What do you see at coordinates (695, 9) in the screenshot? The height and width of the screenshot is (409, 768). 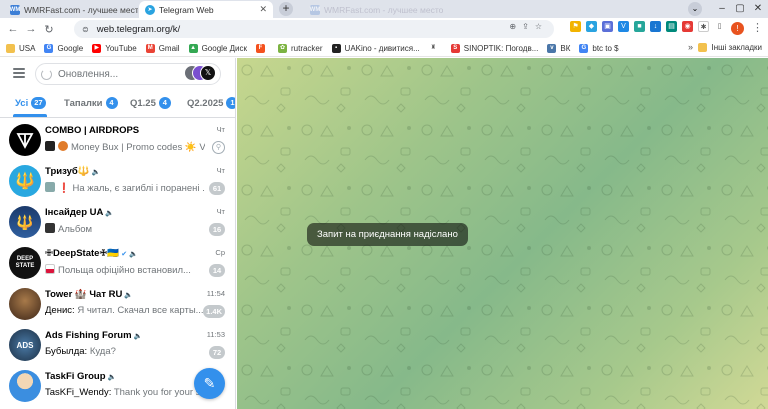 I see `tab-search-icon: ⌄` at bounding box center [695, 9].